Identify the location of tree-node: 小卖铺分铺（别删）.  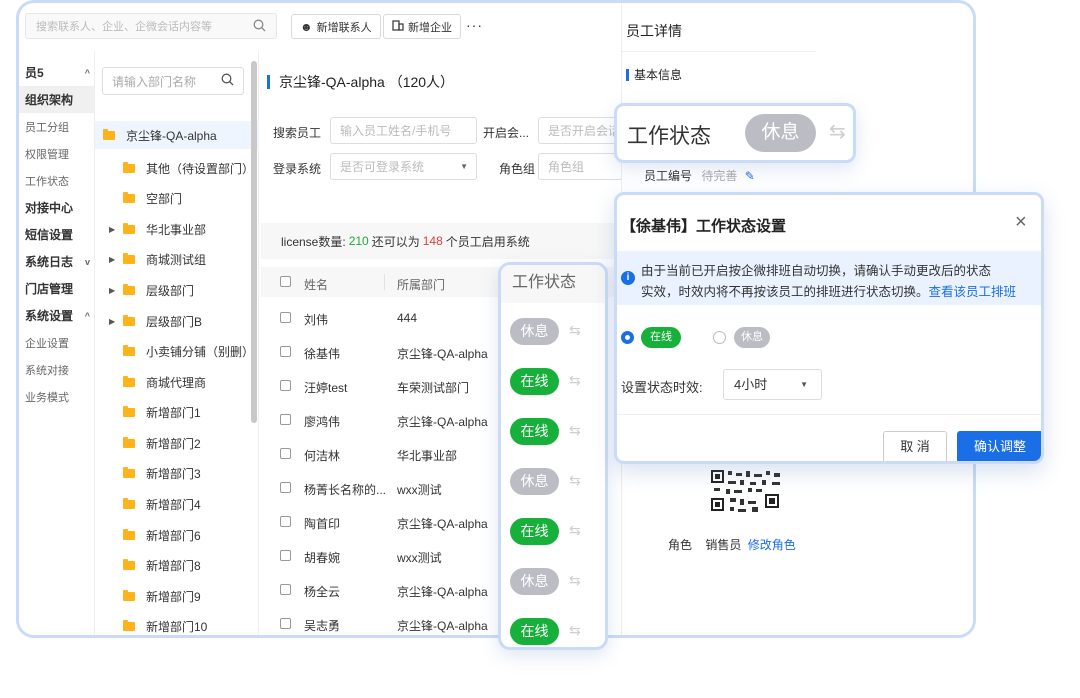
(177, 351).